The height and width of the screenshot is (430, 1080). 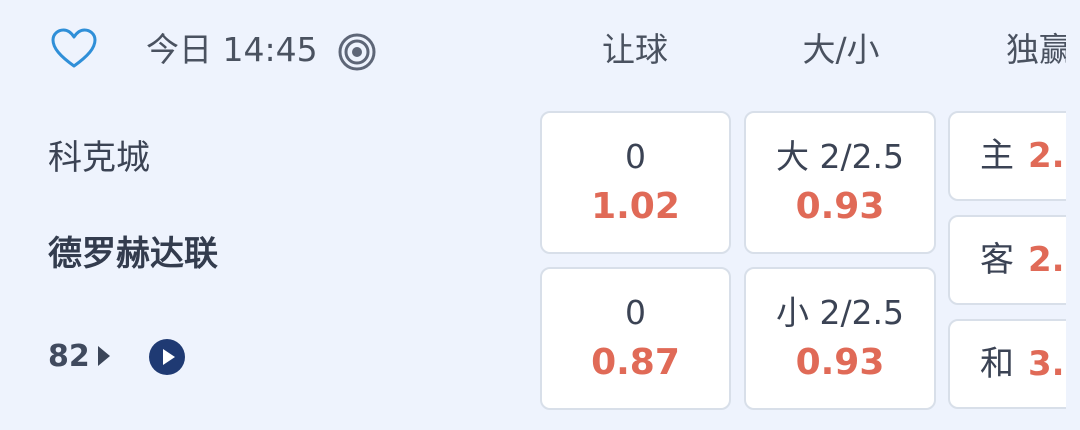 I want to click on odds-value: 1.02, so click(x=635, y=206).